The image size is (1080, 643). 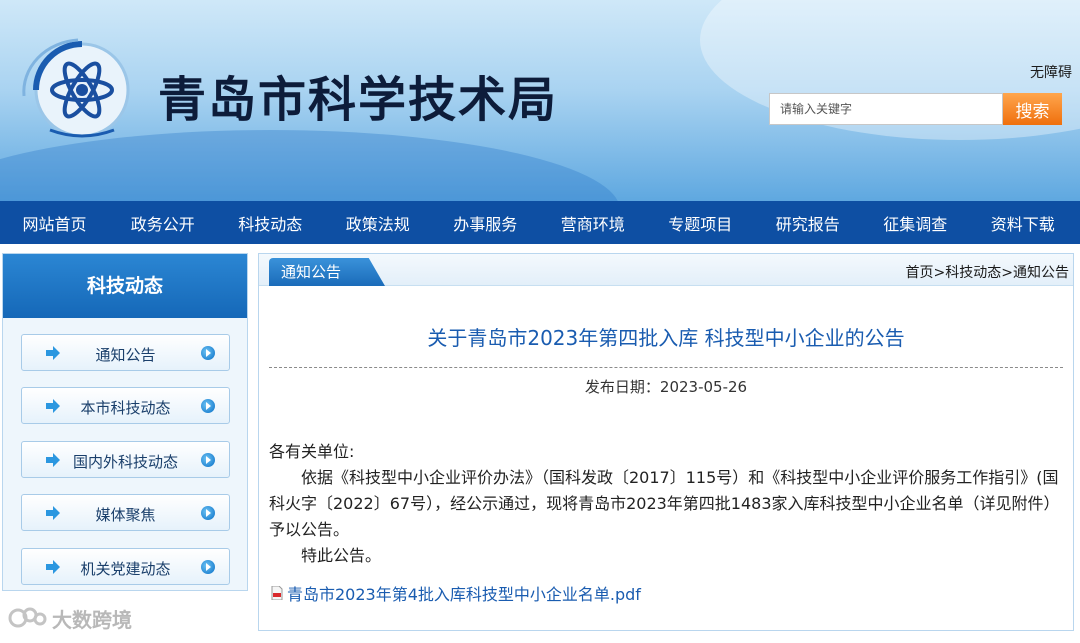 I want to click on watermark: 大数跨境, so click(x=70, y=618).